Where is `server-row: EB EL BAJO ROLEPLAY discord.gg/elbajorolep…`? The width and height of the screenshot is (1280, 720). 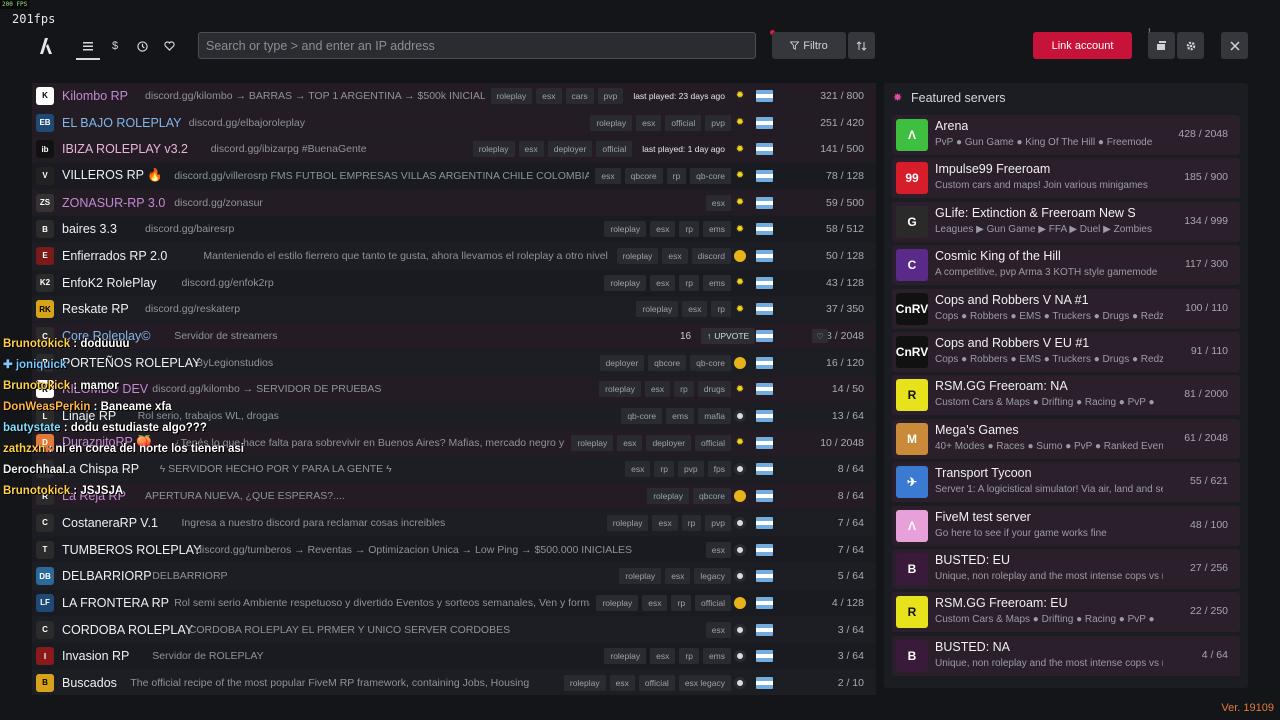
server-row: EB EL BAJO ROLEPLAY discord.gg/elbajorolep… is located at coordinates (454, 123).